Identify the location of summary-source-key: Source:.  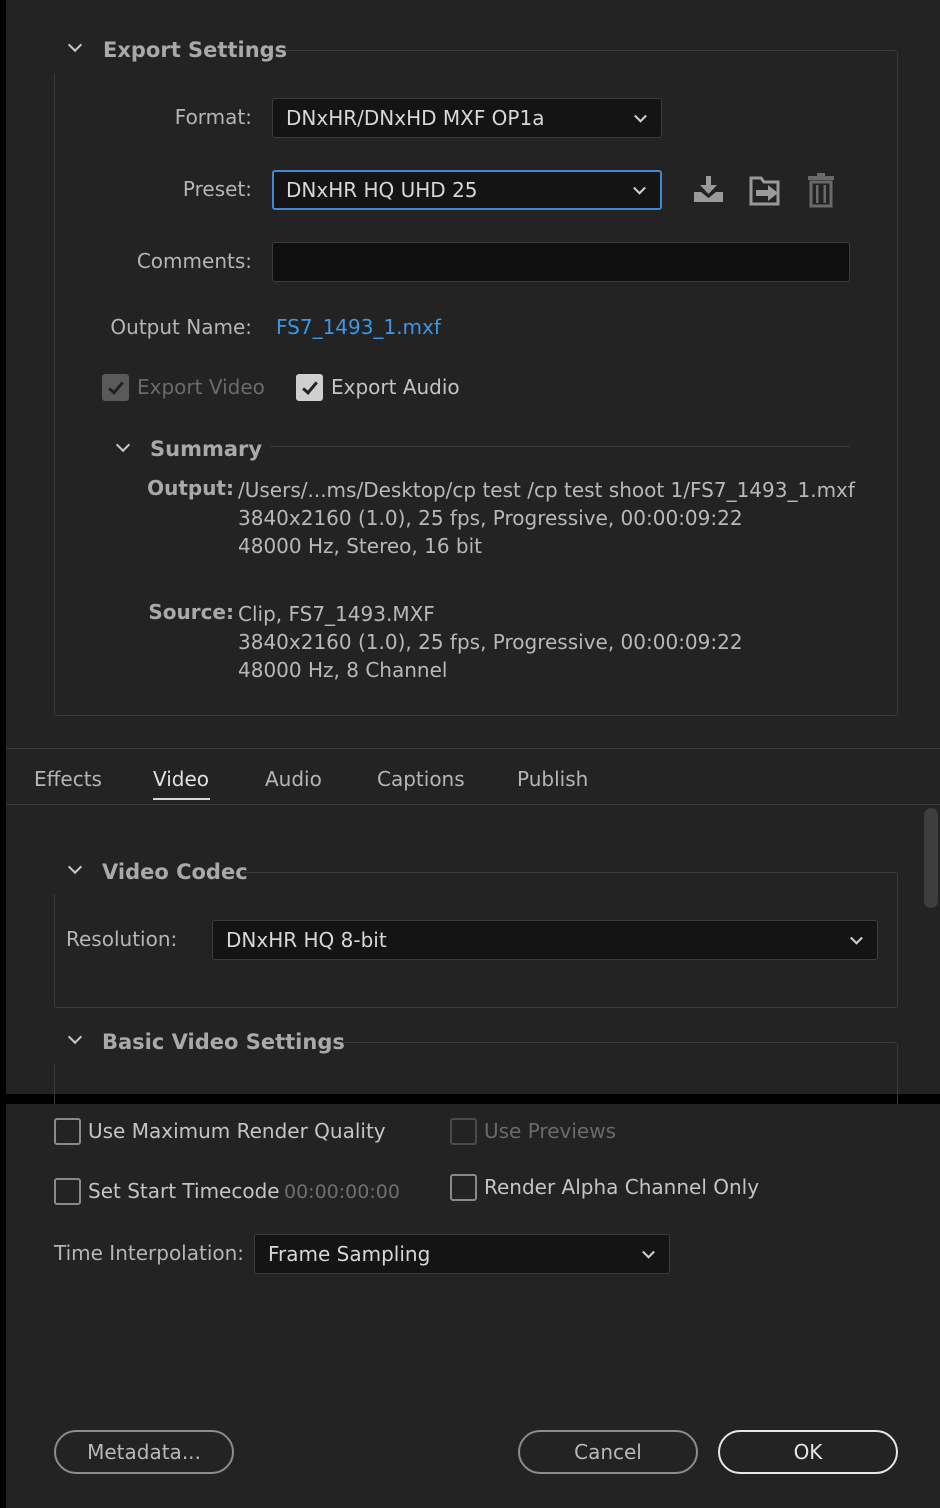
(191, 612).